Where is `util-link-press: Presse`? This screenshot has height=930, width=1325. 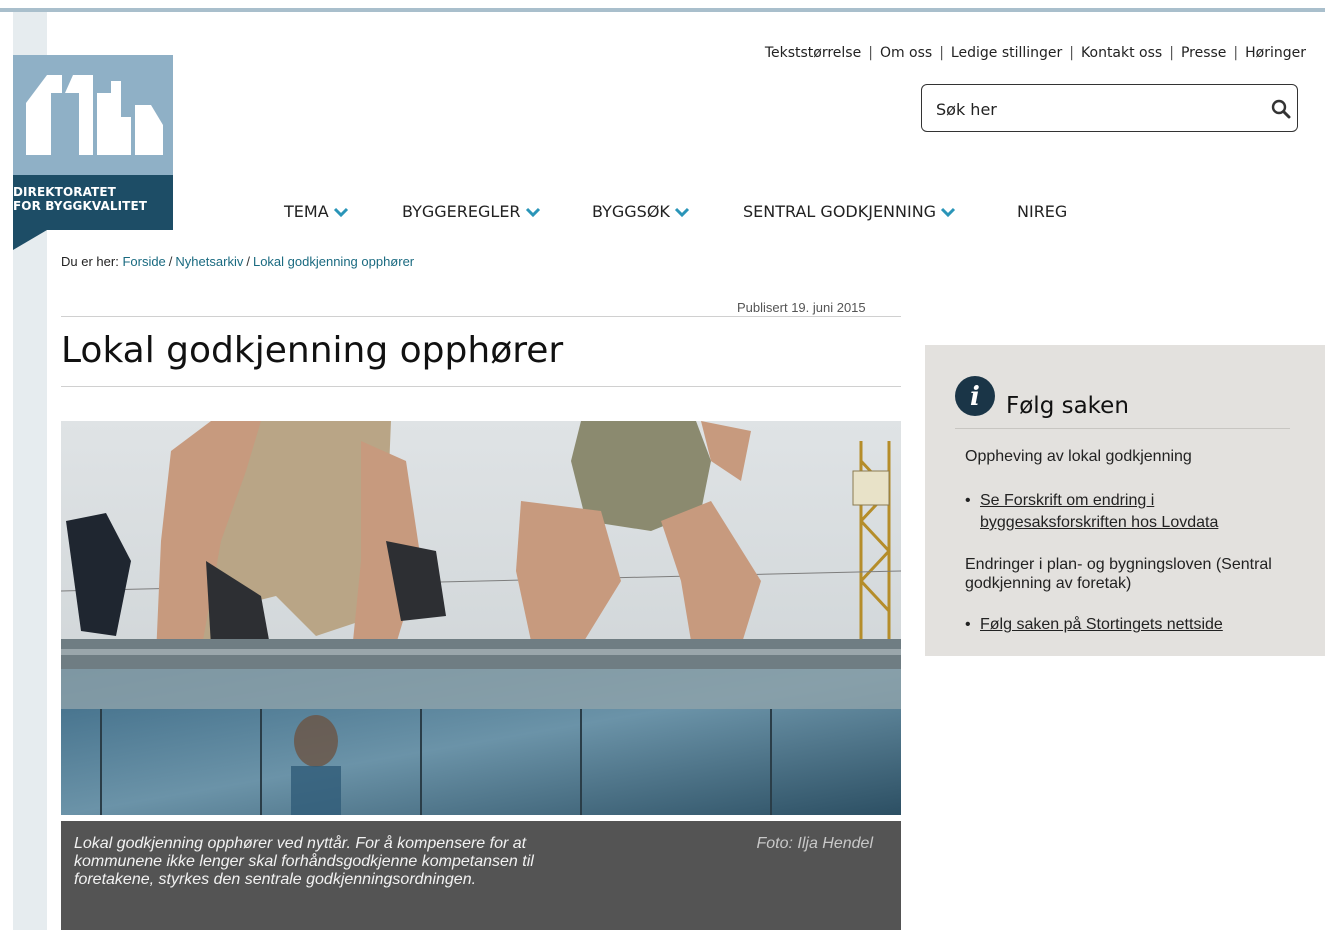 util-link-press: Presse is located at coordinates (1203, 53).